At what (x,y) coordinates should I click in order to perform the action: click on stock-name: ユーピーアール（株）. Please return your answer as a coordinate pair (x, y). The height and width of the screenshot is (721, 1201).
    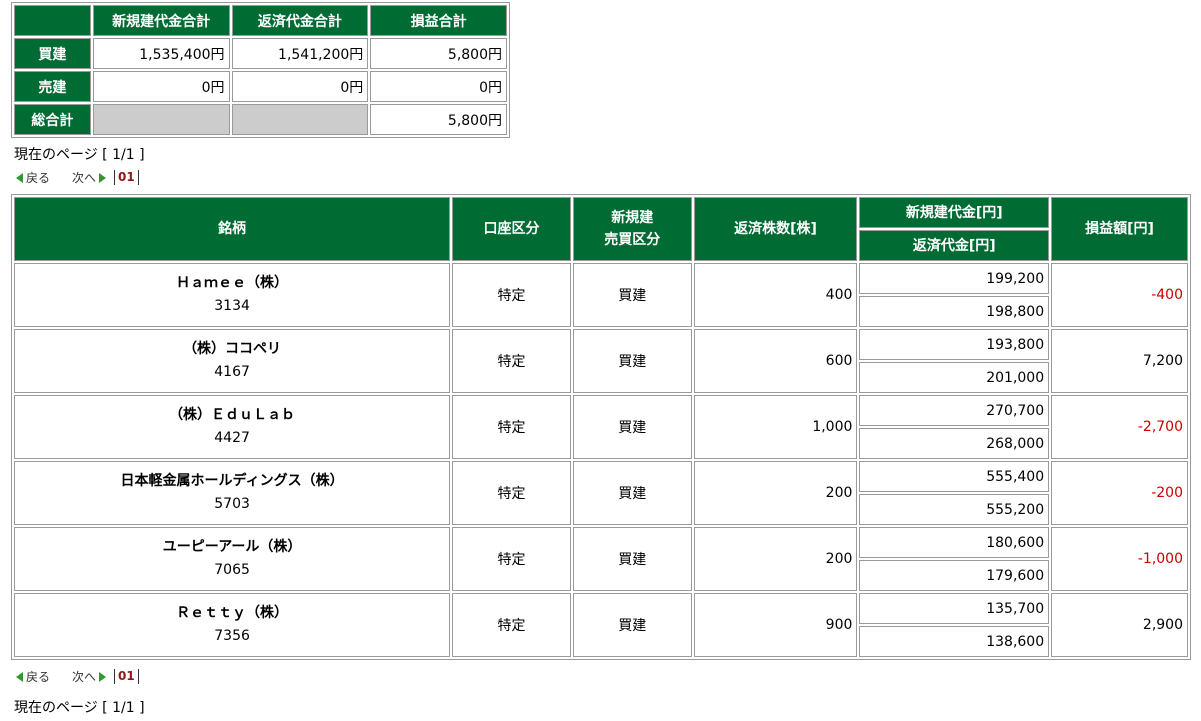
    Looking at the image, I should click on (232, 547).